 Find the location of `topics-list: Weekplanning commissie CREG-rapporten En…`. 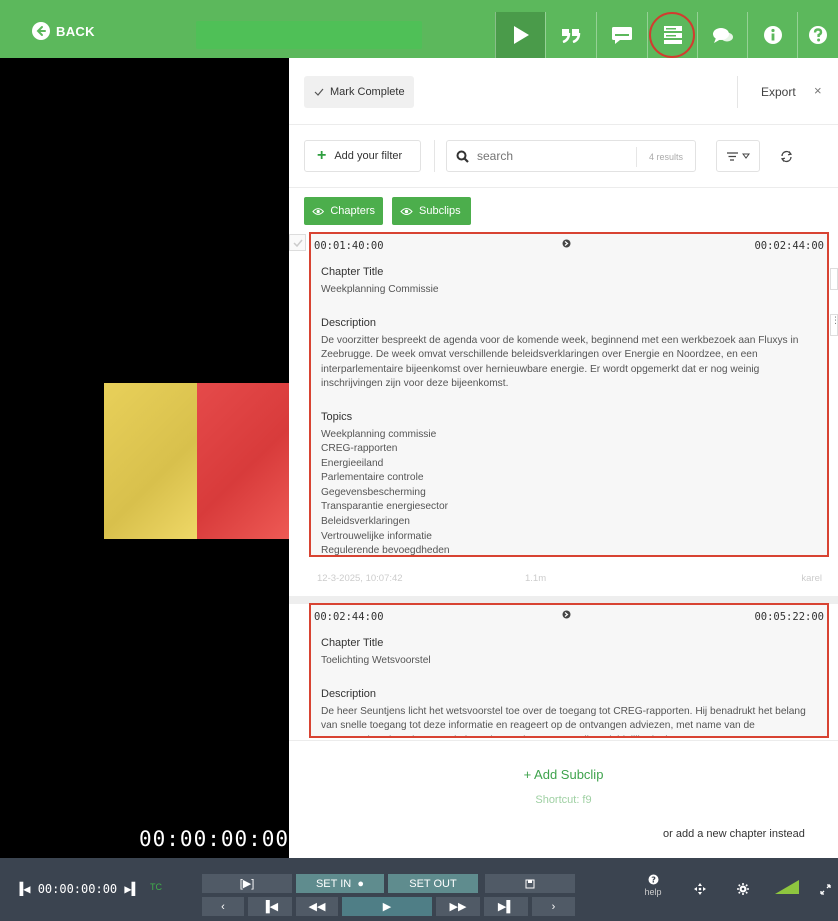

topics-list: Weekplanning commissie CREG-rapporten En… is located at coordinates (569, 493).